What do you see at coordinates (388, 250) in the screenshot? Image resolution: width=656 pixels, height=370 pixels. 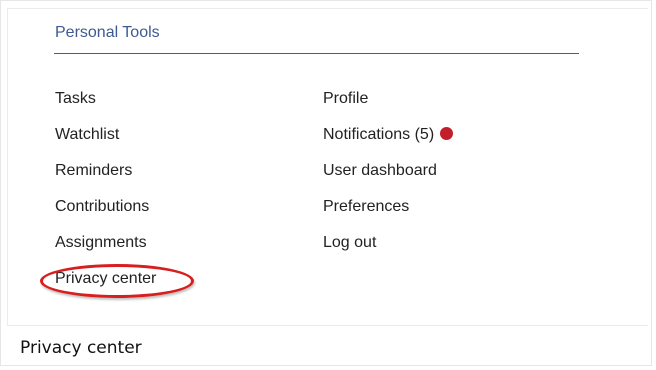 I see `menu-item-log-out: Log out` at bounding box center [388, 250].